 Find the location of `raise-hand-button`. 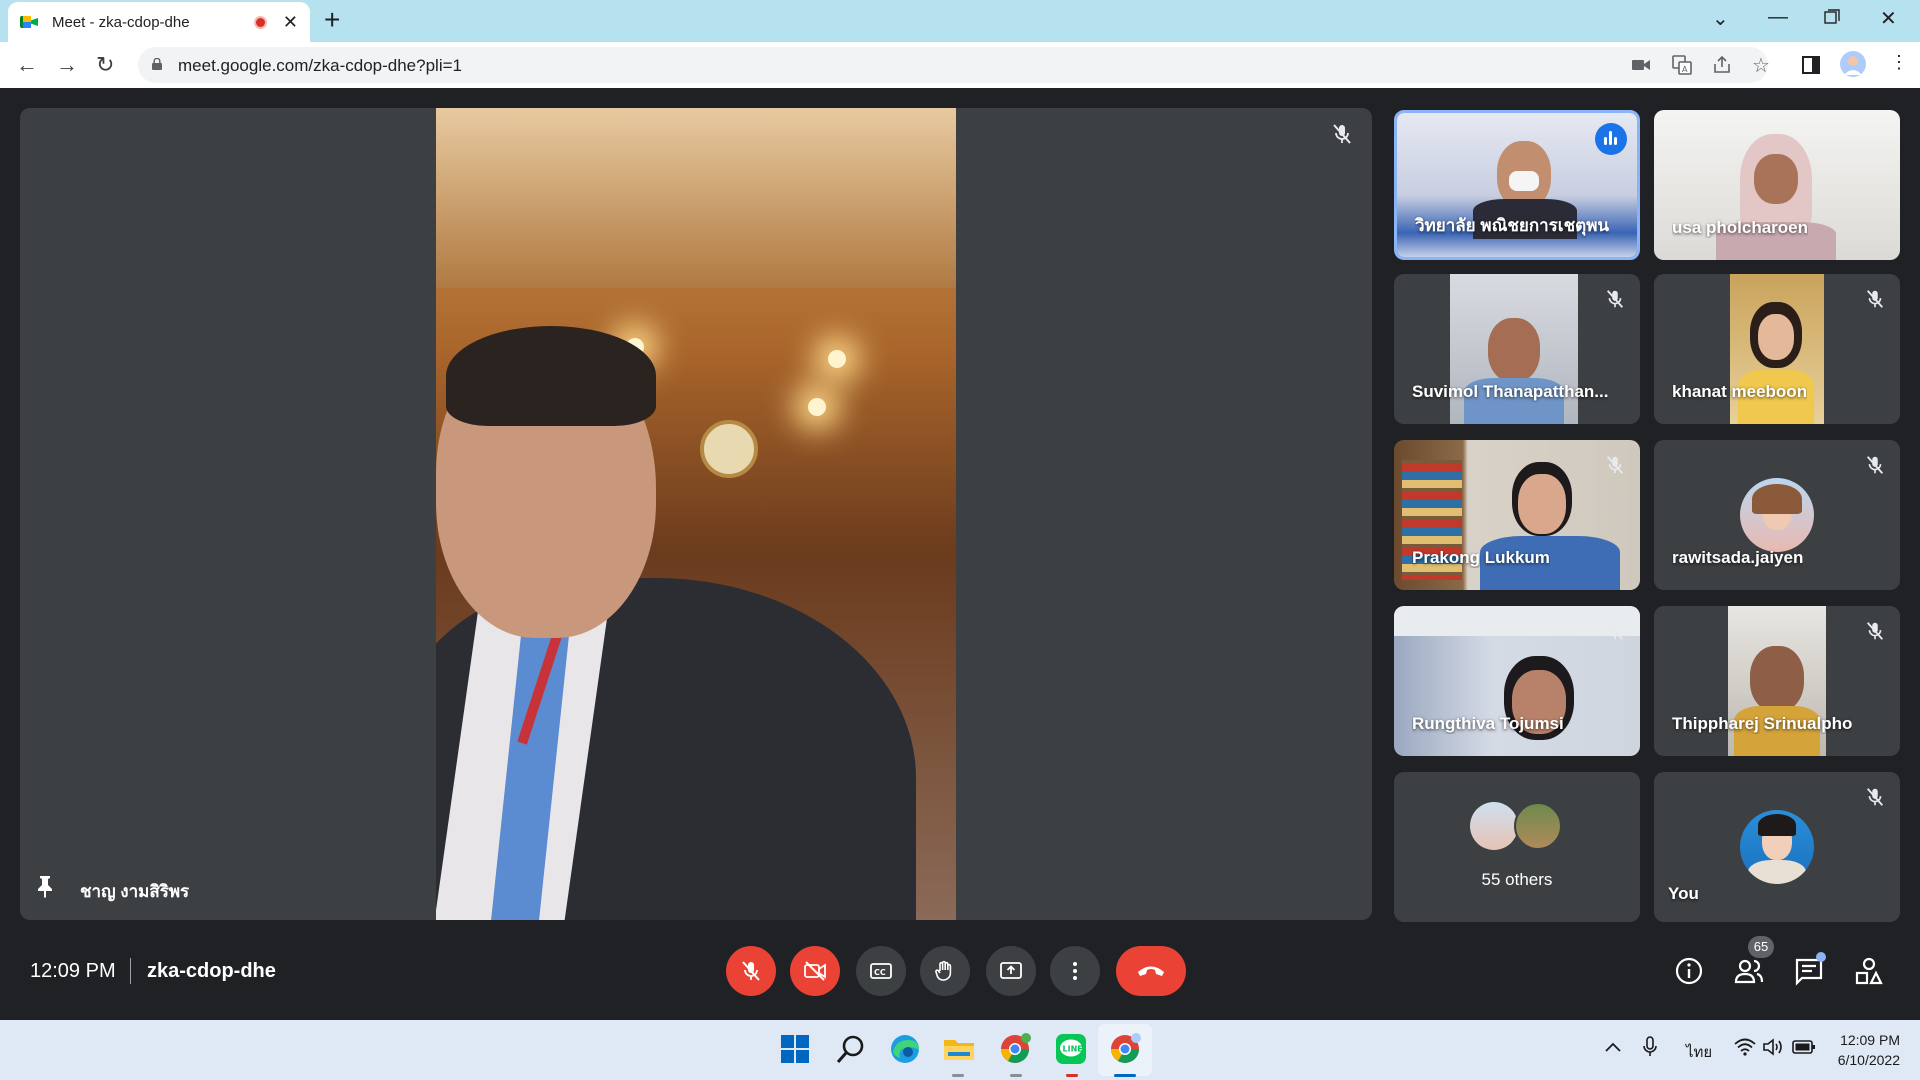

raise-hand-button is located at coordinates (945, 971).